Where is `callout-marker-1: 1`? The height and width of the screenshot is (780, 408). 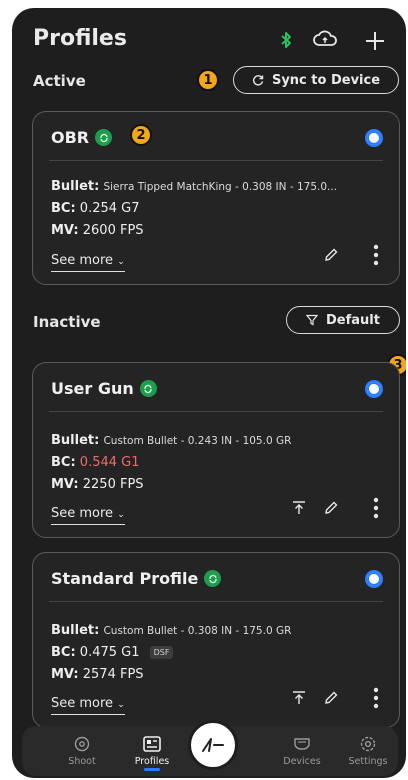 callout-marker-1: 1 is located at coordinates (208, 80).